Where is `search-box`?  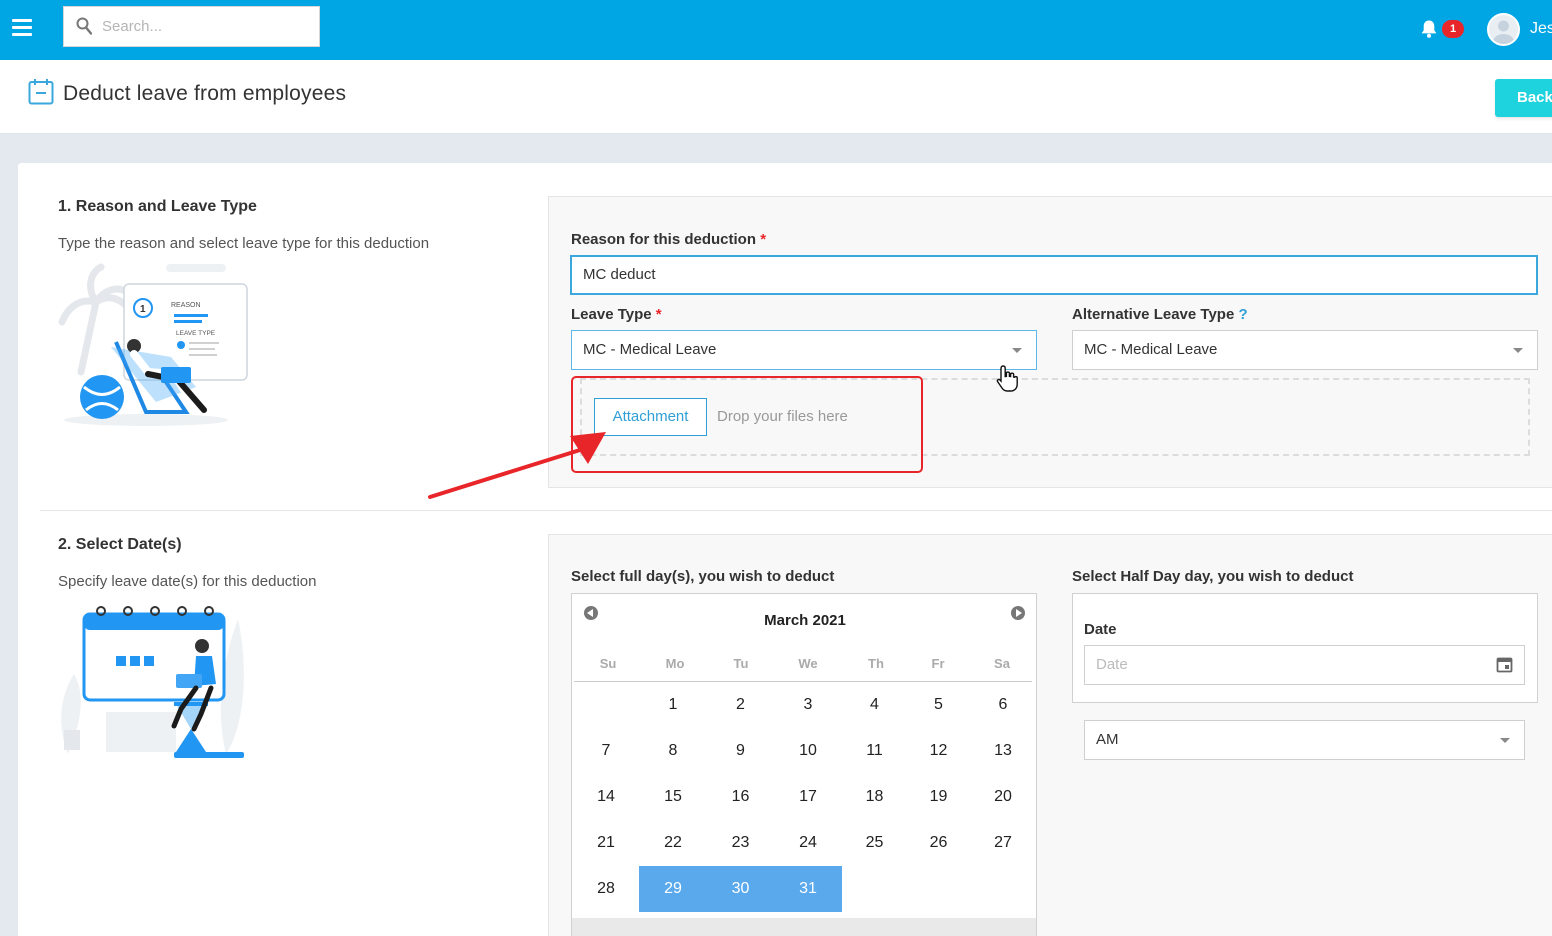
search-box is located at coordinates (191, 26).